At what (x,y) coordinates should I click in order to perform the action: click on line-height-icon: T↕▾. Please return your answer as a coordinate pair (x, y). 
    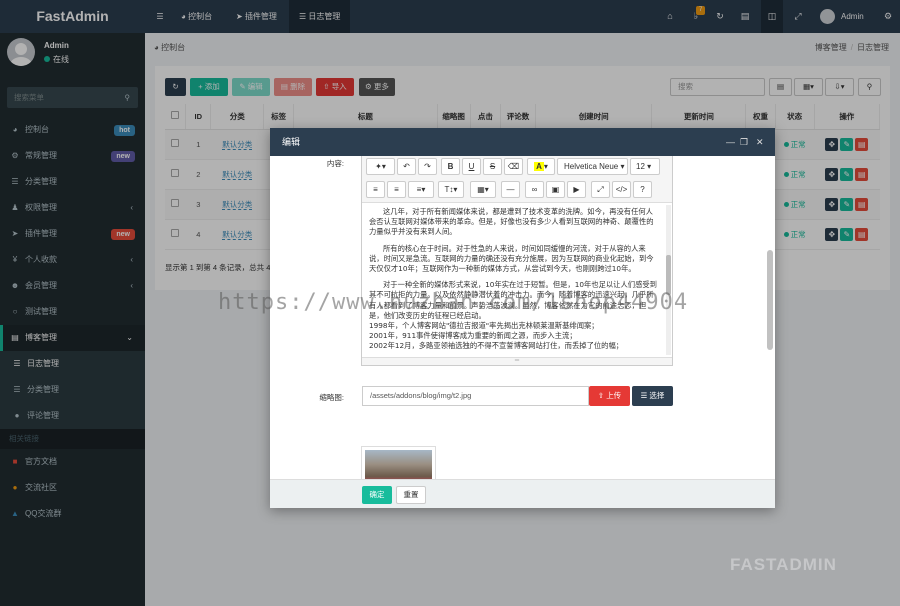
    Looking at the image, I should click on (451, 189).